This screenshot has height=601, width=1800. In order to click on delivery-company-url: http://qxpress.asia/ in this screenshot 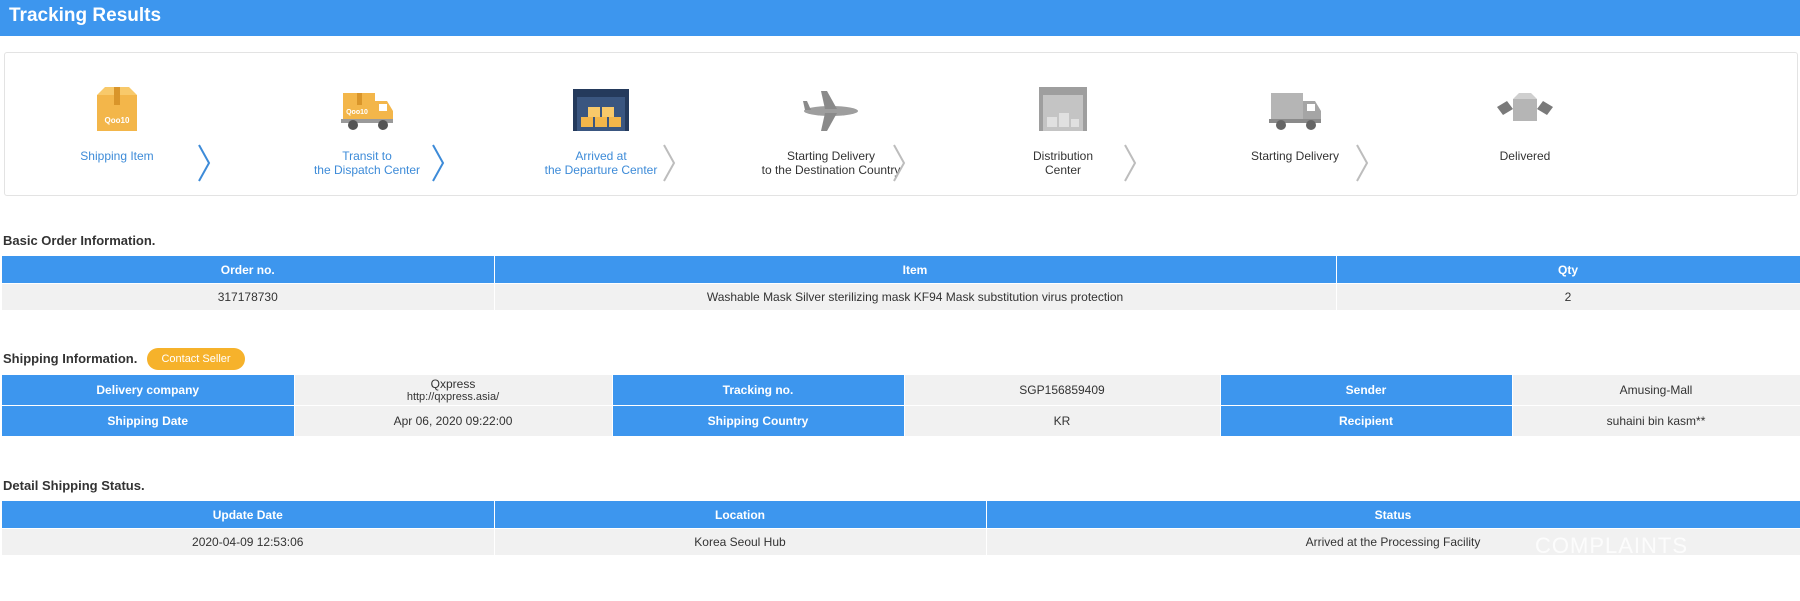, I will do `click(453, 397)`.